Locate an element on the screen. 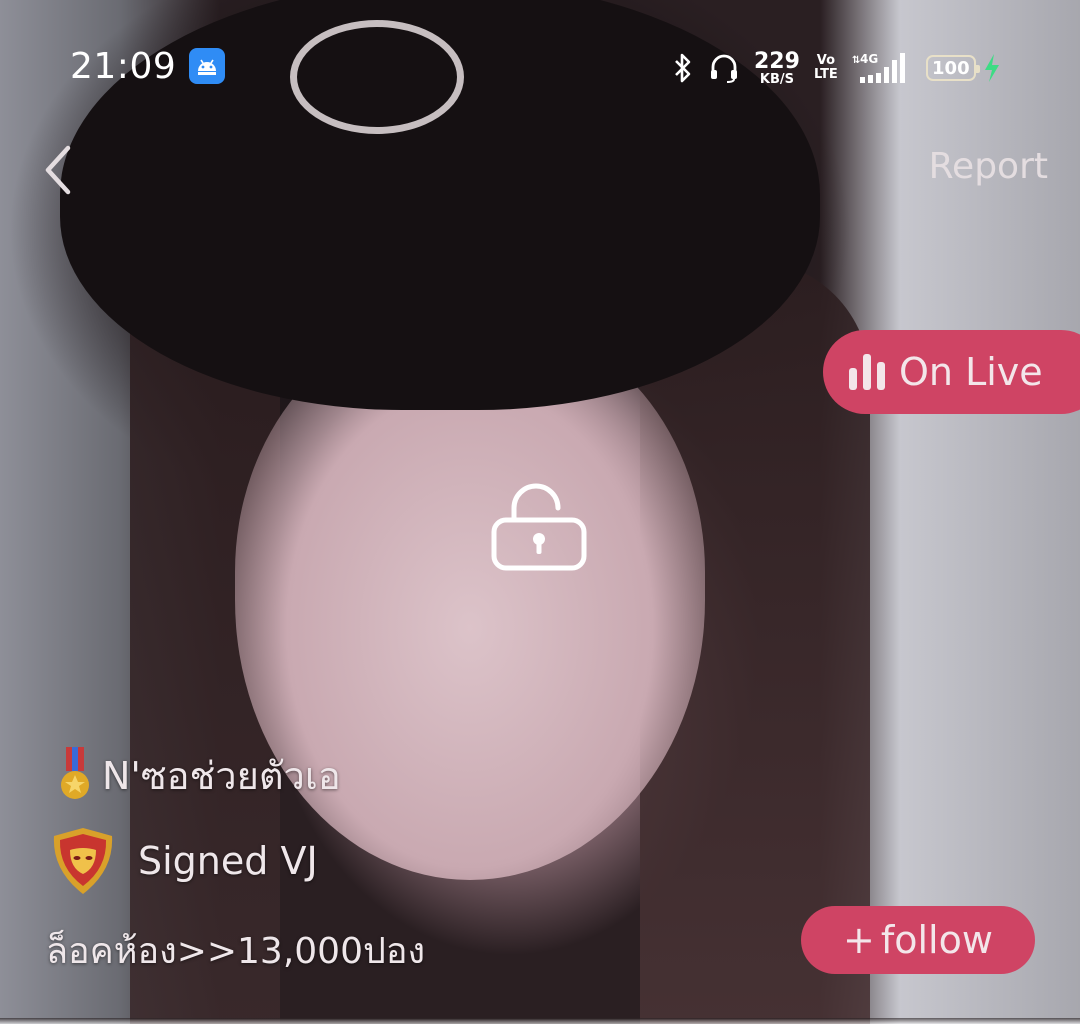 The image size is (1080, 1024). android-icon is located at coordinates (207, 66).